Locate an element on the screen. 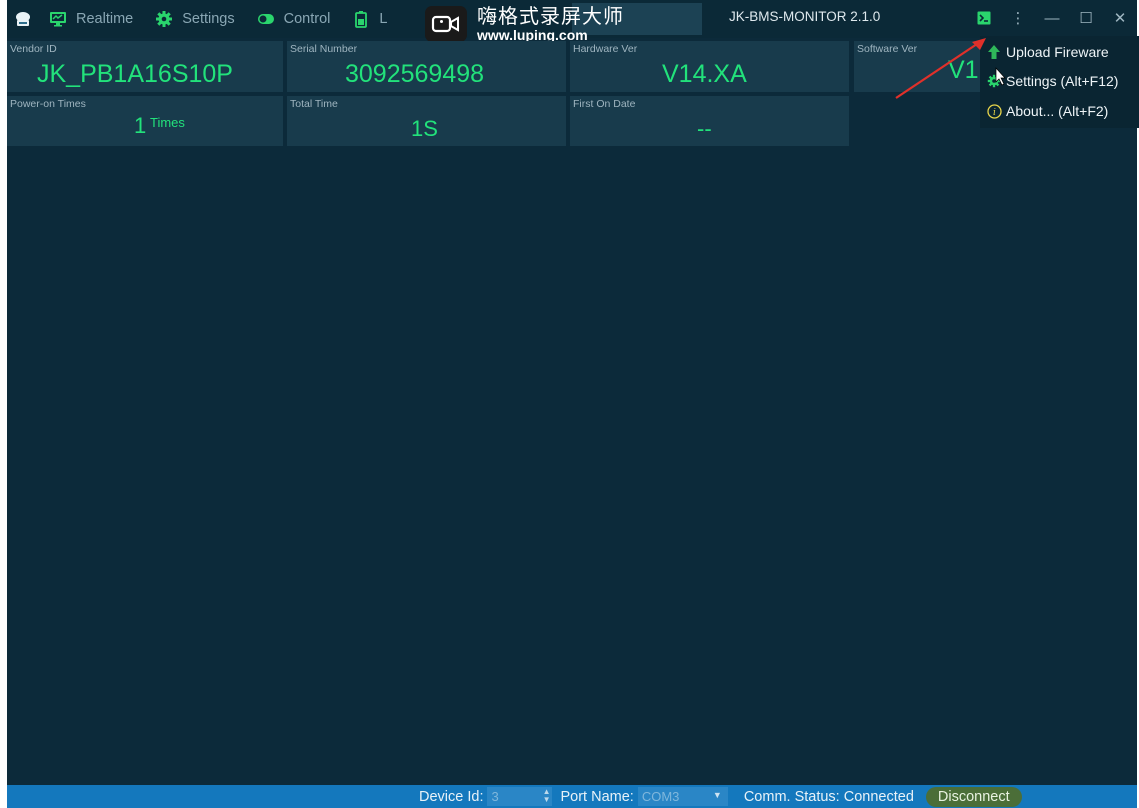 This screenshot has height=808, width=1139. first-on-date-value: -- is located at coordinates (704, 128).